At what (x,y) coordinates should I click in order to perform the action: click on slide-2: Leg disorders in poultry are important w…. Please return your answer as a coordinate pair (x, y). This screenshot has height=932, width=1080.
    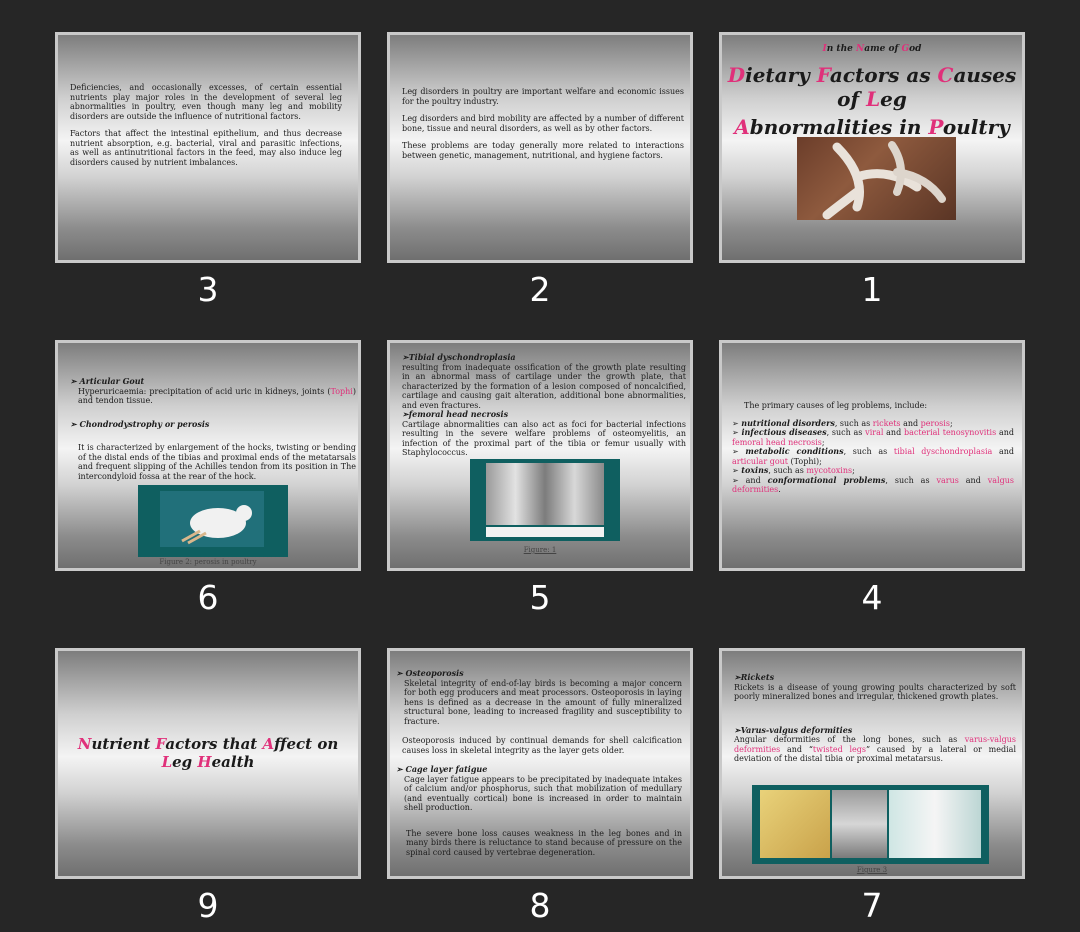
    Looking at the image, I should click on (540, 147).